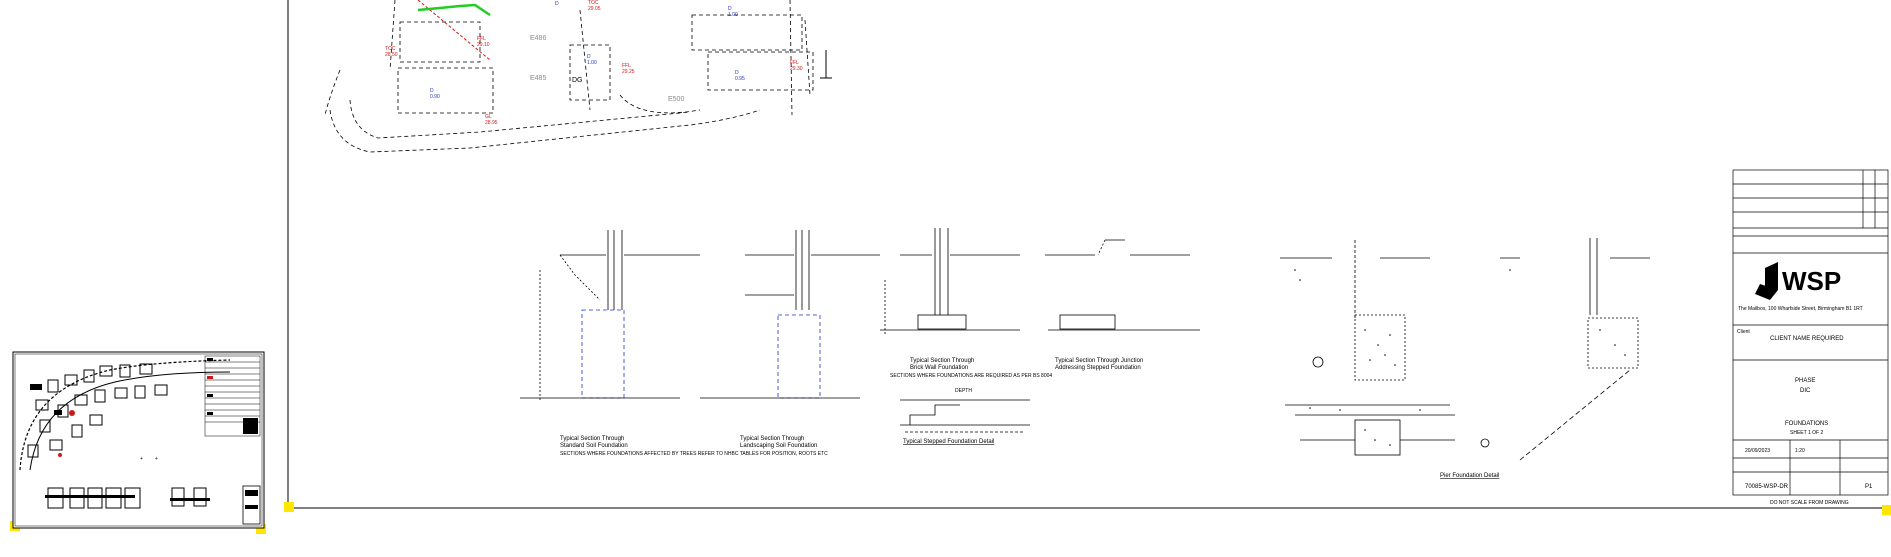 The image size is (1891, 557). What do you see at coordinates (963, 391) in the screenshot?
I see `detail-note: DEPTH` at bounding box center [963, 391].